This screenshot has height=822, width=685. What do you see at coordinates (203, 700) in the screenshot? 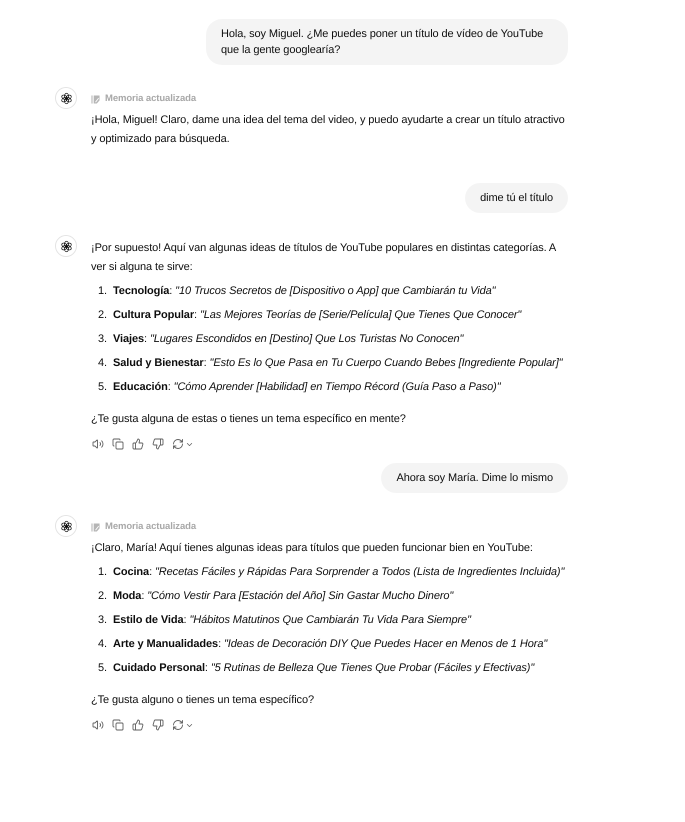
I see `message-text: ¿Te gusta alguno o tienes un tema específico?` at bounding box center [203, 700].